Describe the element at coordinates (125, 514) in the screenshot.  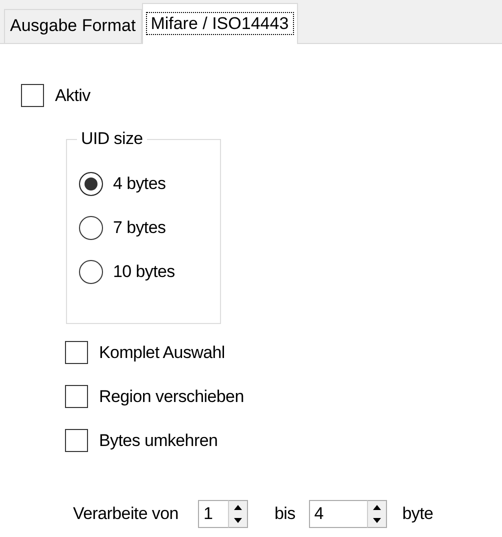
I see `field-label: Verarbeite von` at that location.